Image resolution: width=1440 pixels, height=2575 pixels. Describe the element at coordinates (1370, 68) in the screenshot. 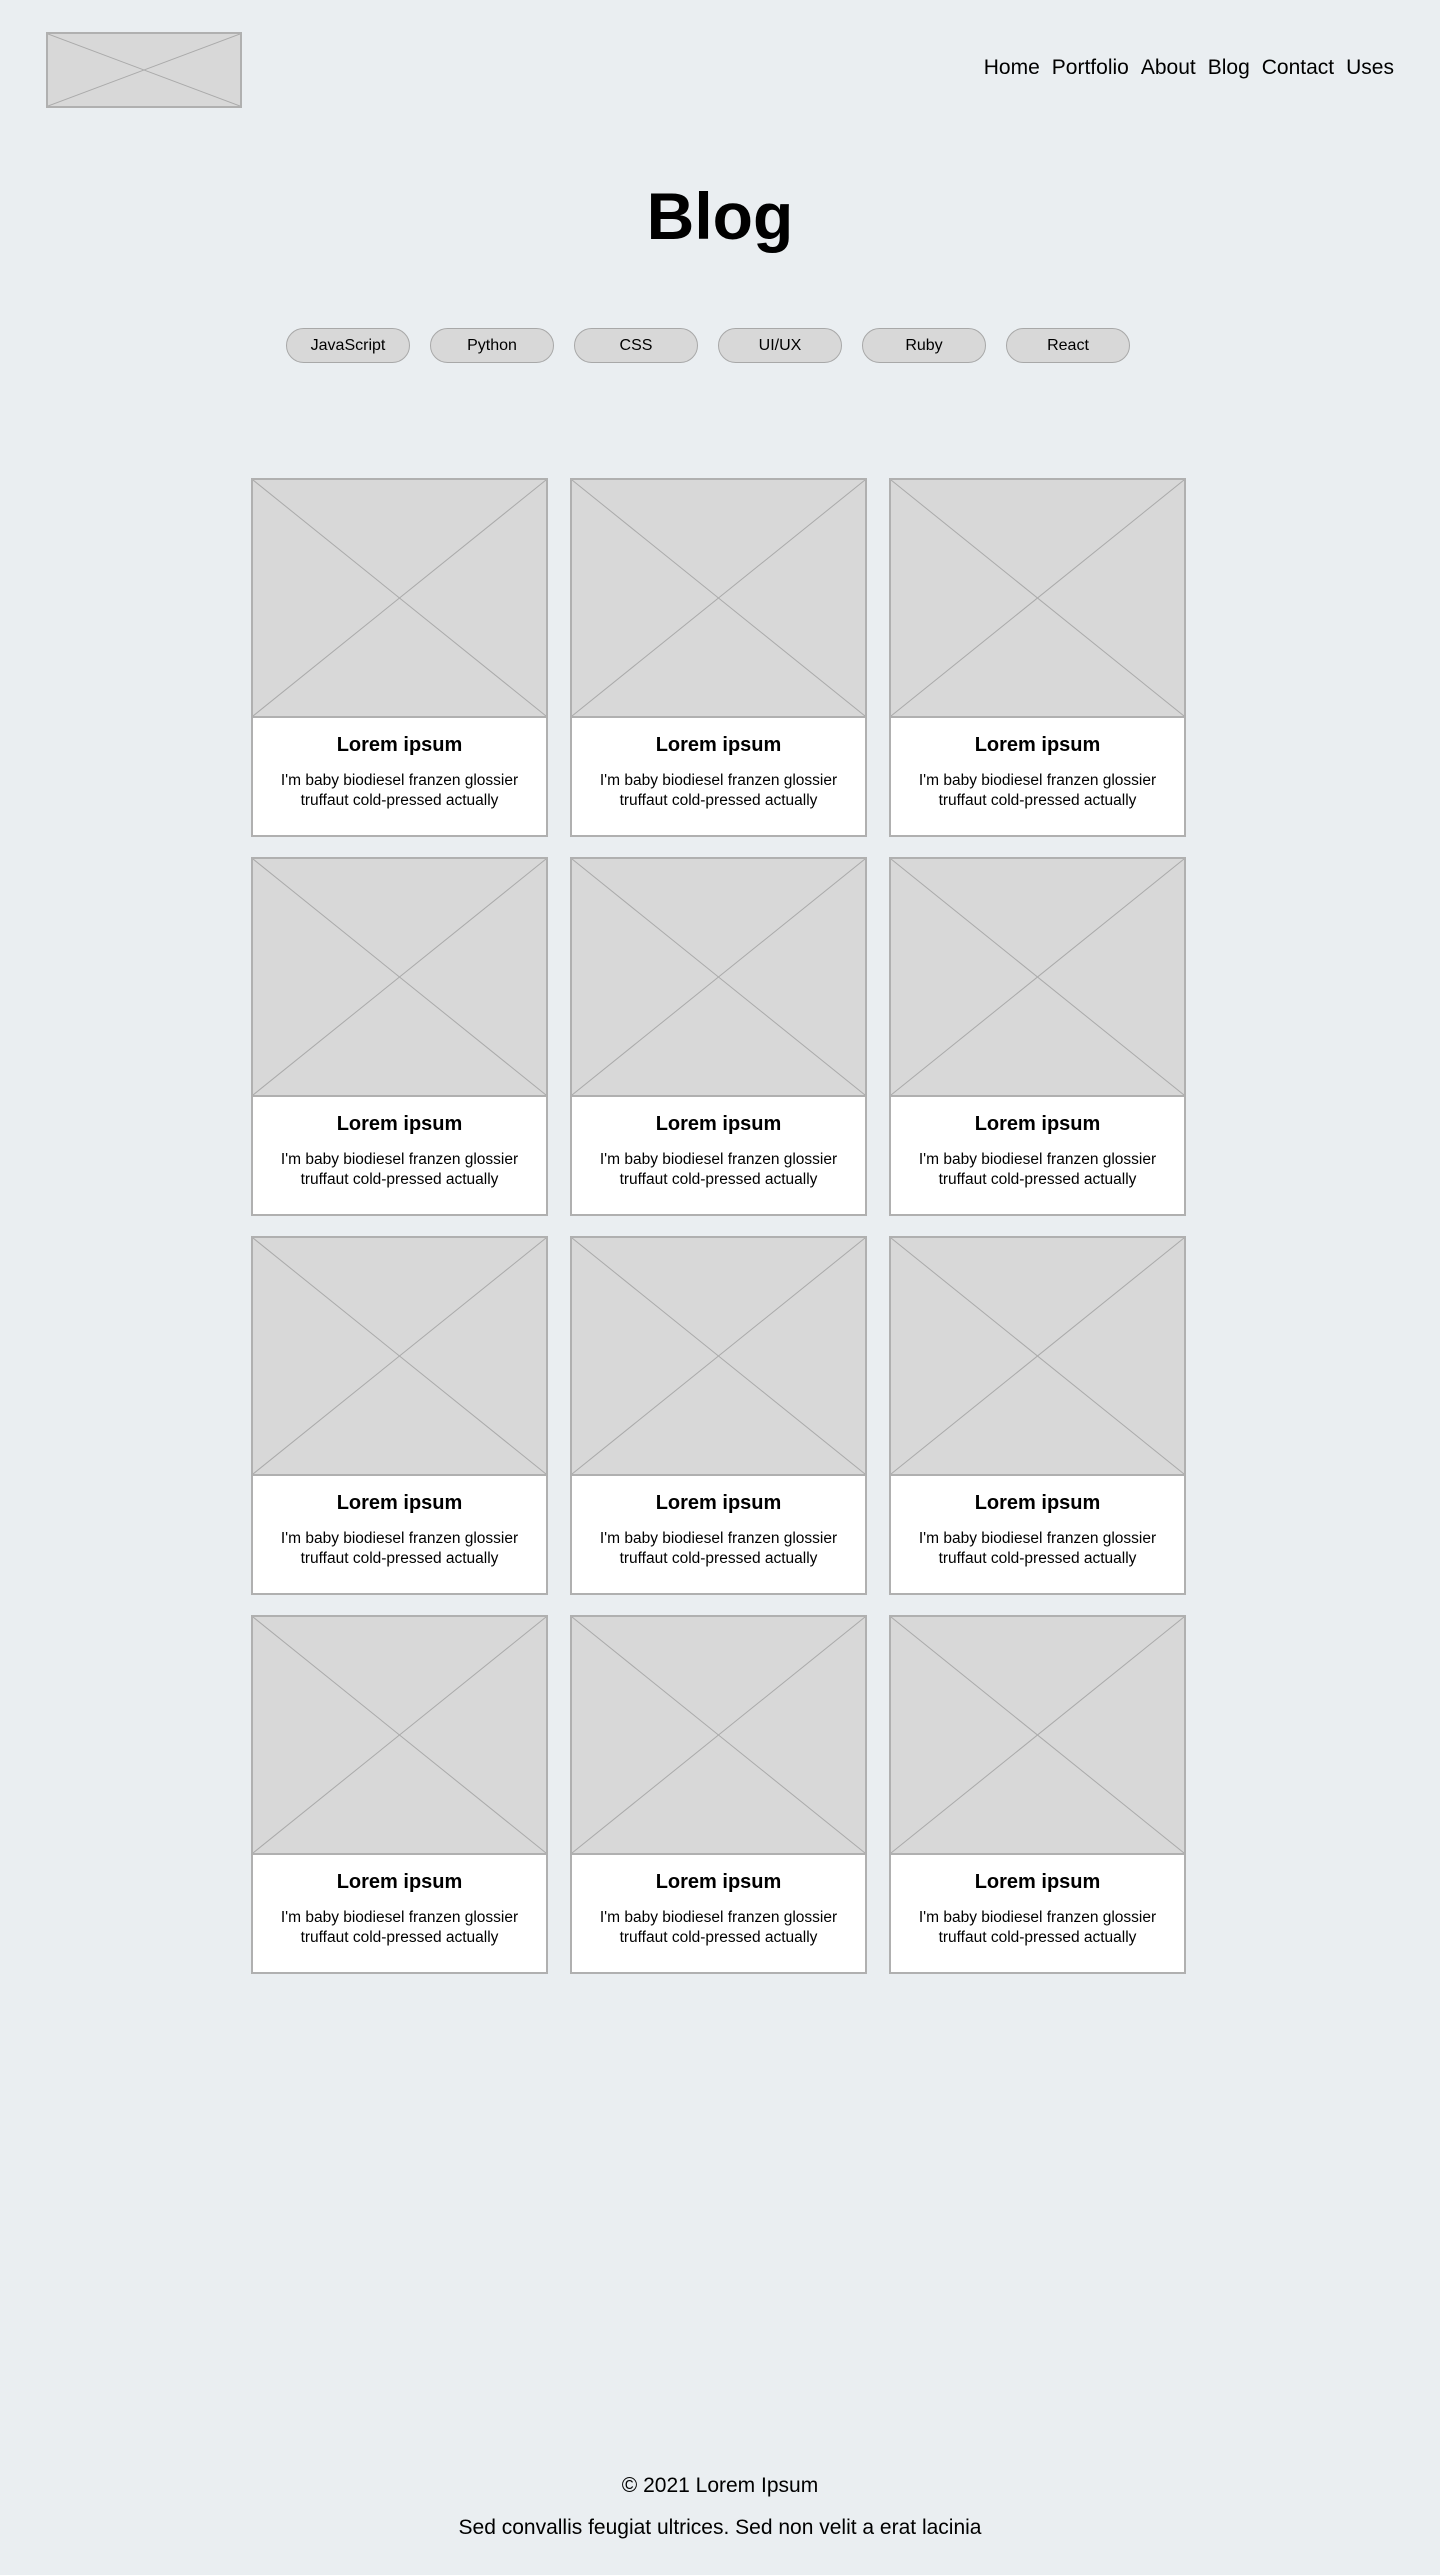

I see `nav-uses: Uses` at that location.